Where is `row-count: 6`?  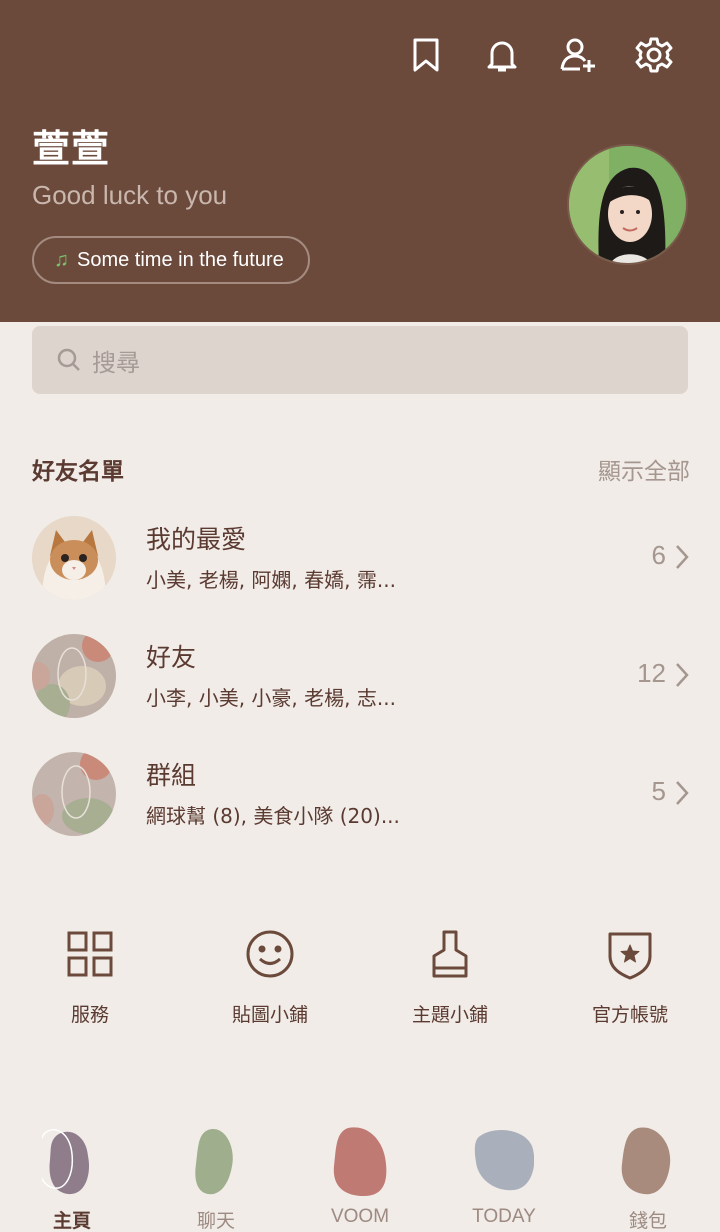
row-count: 6 is located at coordinates (658, 555).